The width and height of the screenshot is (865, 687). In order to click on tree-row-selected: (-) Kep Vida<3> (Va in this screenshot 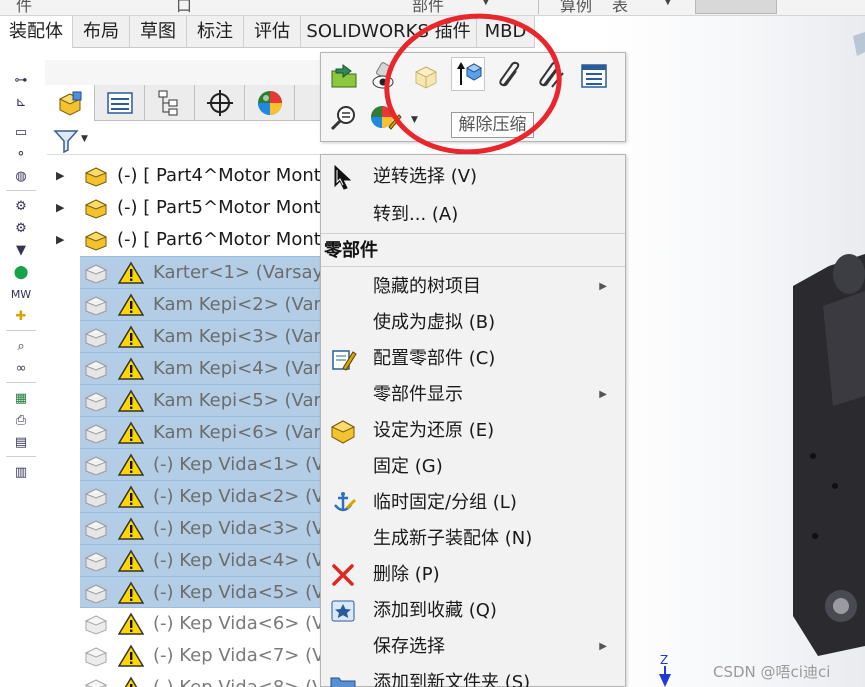, I will do `click(200, 528)`.